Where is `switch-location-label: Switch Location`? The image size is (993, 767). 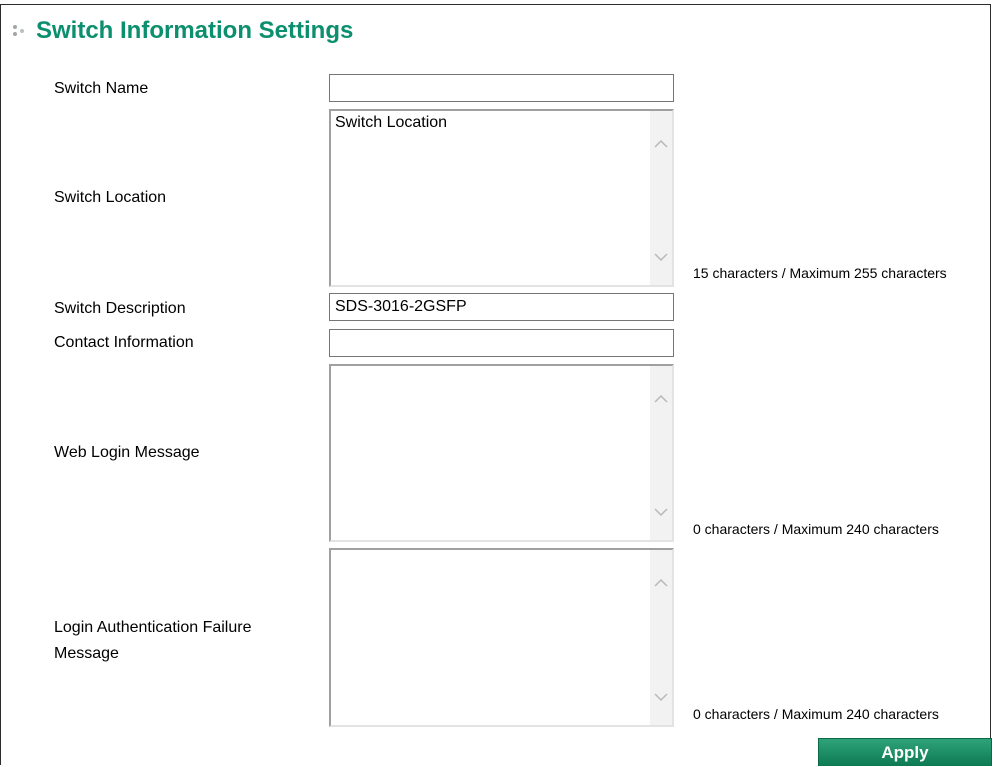
switch-location-label: Switch Location is located at coordinates (110, 197).